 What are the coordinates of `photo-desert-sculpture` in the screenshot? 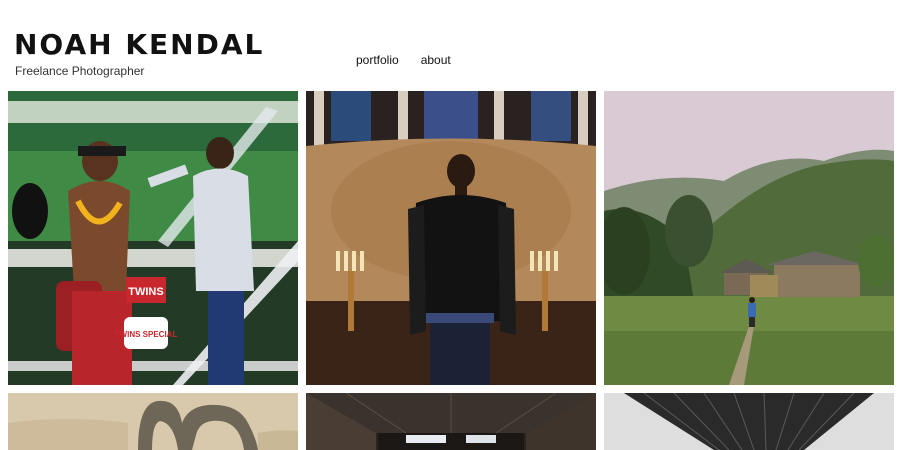 It's located at (153, 421).